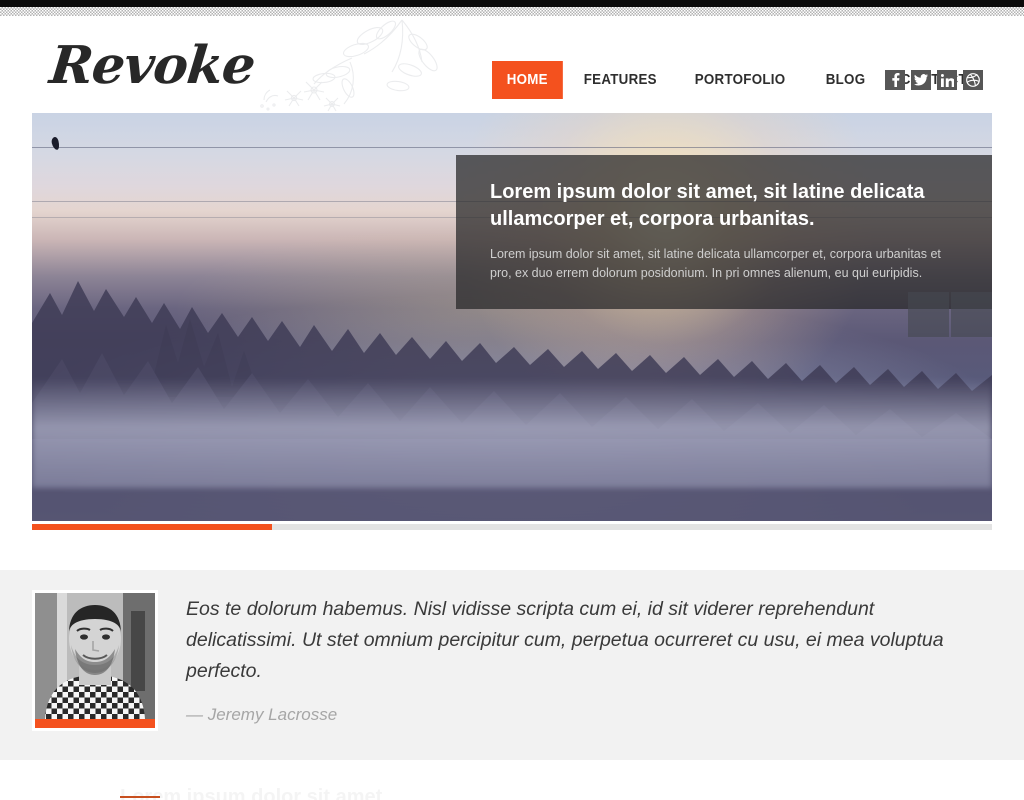 The width and height of the screenshot is (1024, 800). I want to click on mist-layer, so click(512, 433).